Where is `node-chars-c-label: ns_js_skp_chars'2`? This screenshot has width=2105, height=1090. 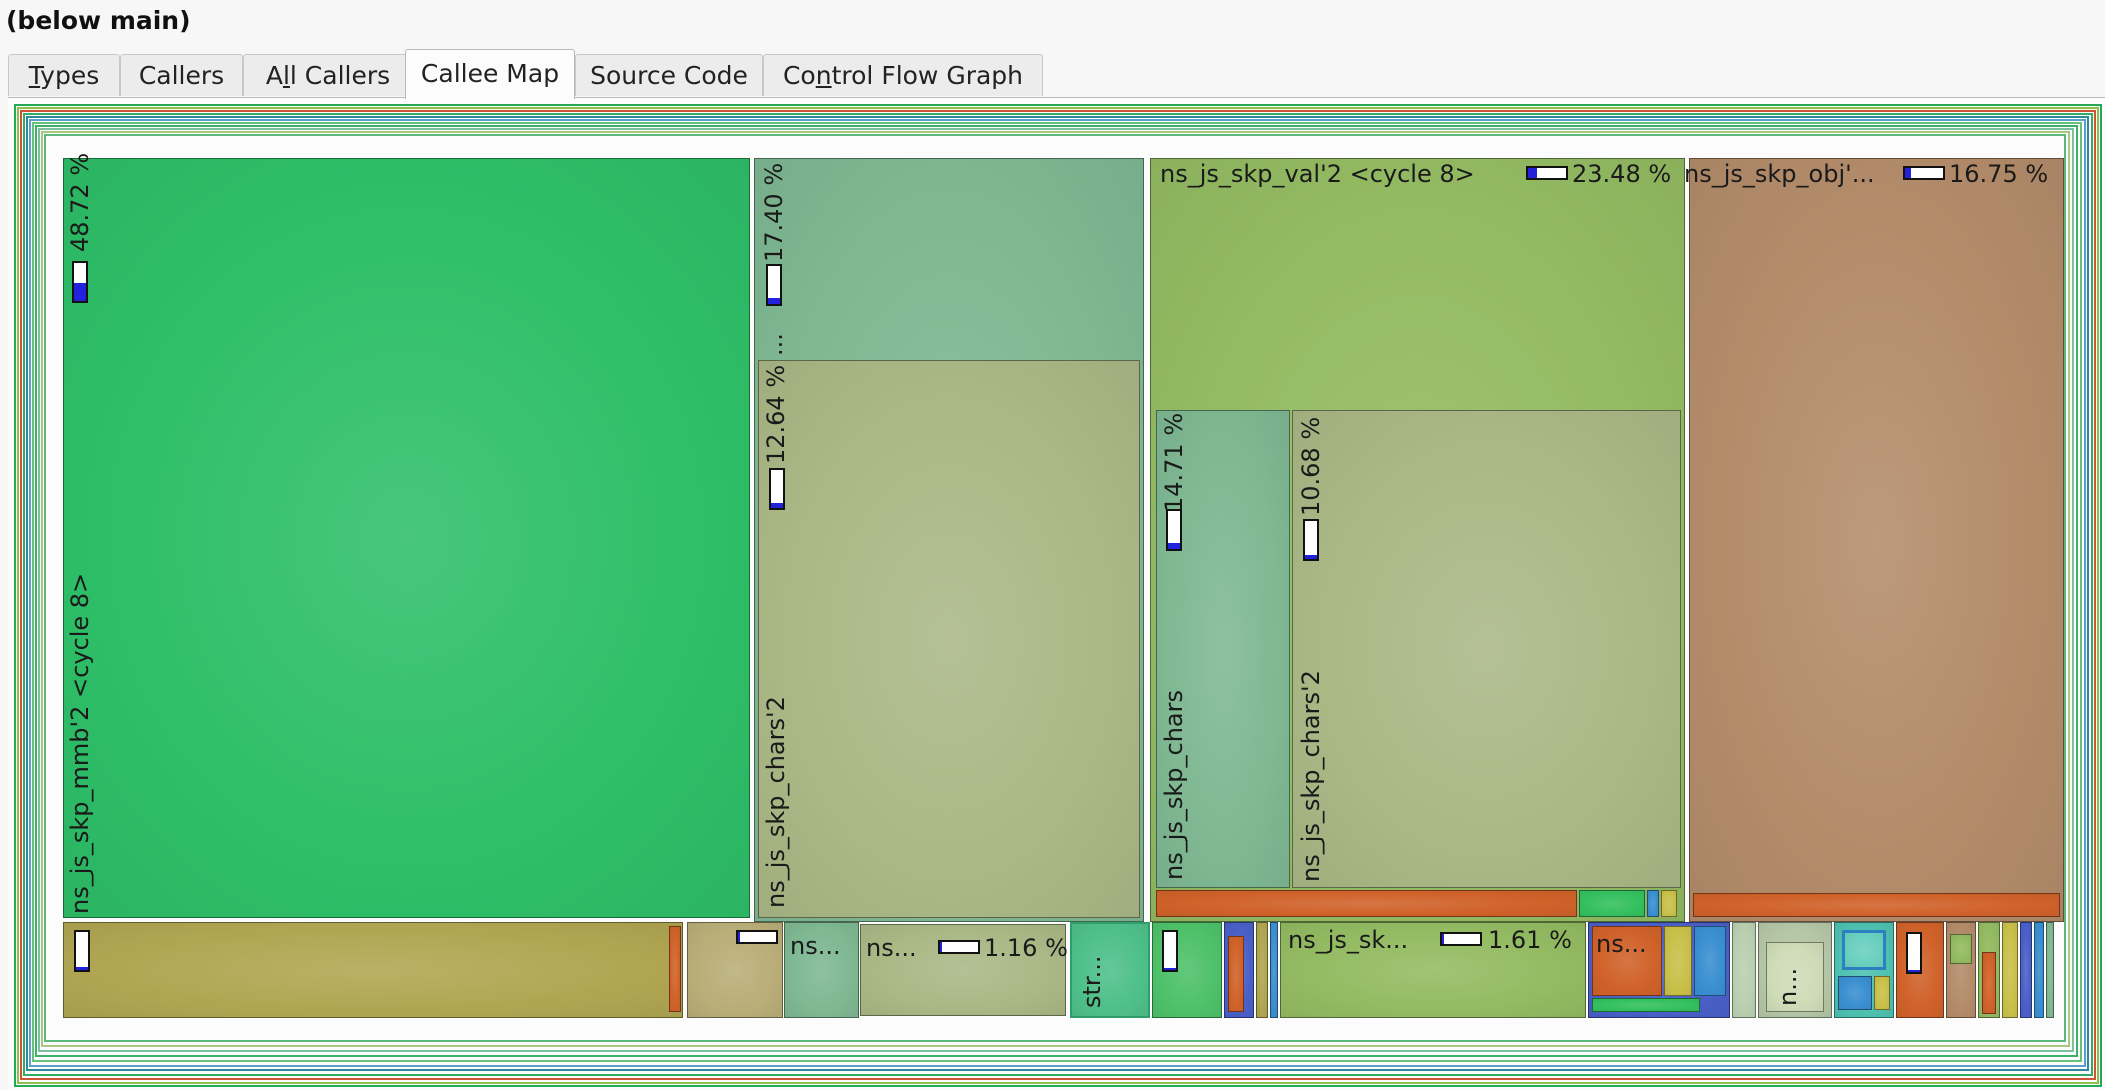
node-chars-c-label: ns_js_skp_chars'2 is located at coordinates (1311, 776).